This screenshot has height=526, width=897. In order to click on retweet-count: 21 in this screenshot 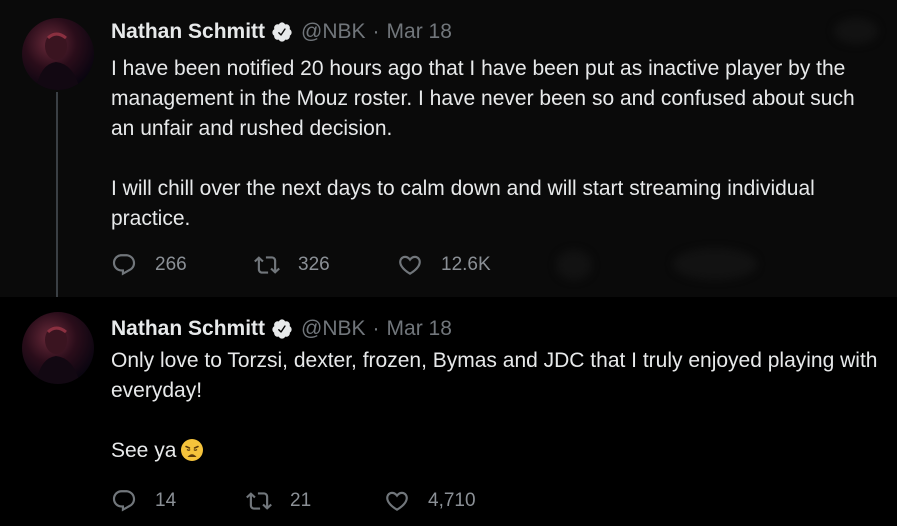, I will do `click(301, 500)`.